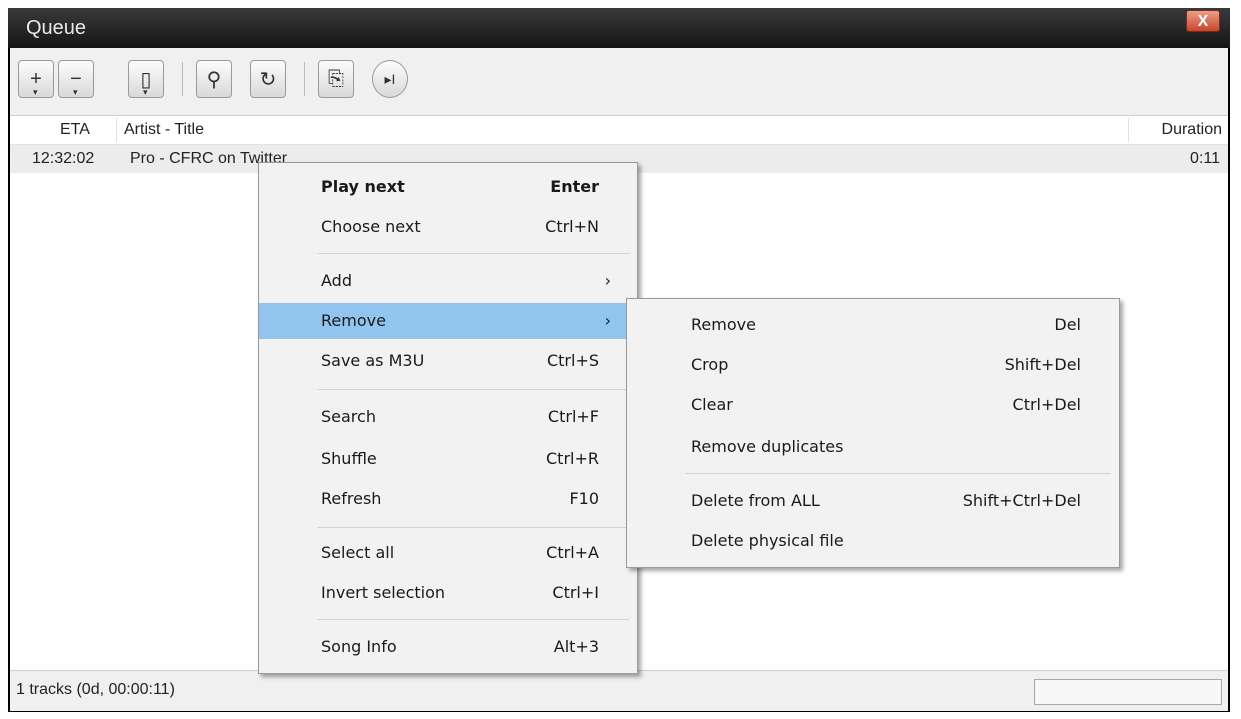 The height and width of the screenshot is (719, 1241). Describe the element at coordinates (95, 689) in the screenshot. I see `status-text: 1 tracks (0d, 00:00:11)` at that location.